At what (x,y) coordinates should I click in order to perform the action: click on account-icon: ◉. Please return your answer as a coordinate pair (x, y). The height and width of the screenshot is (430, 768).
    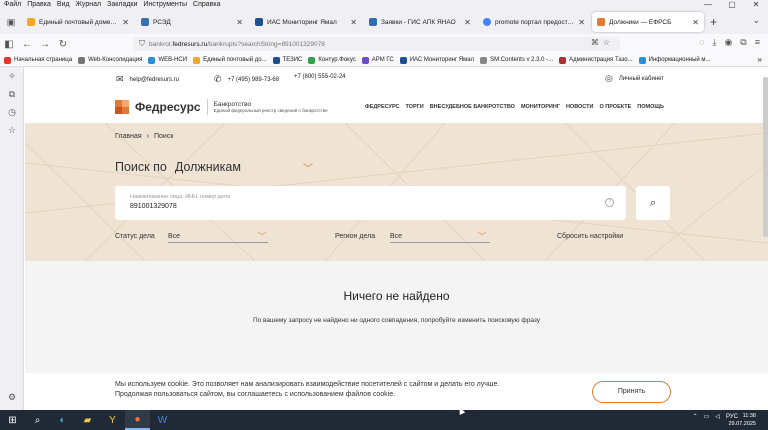
    Looking at the image, I should click on (728, 42).